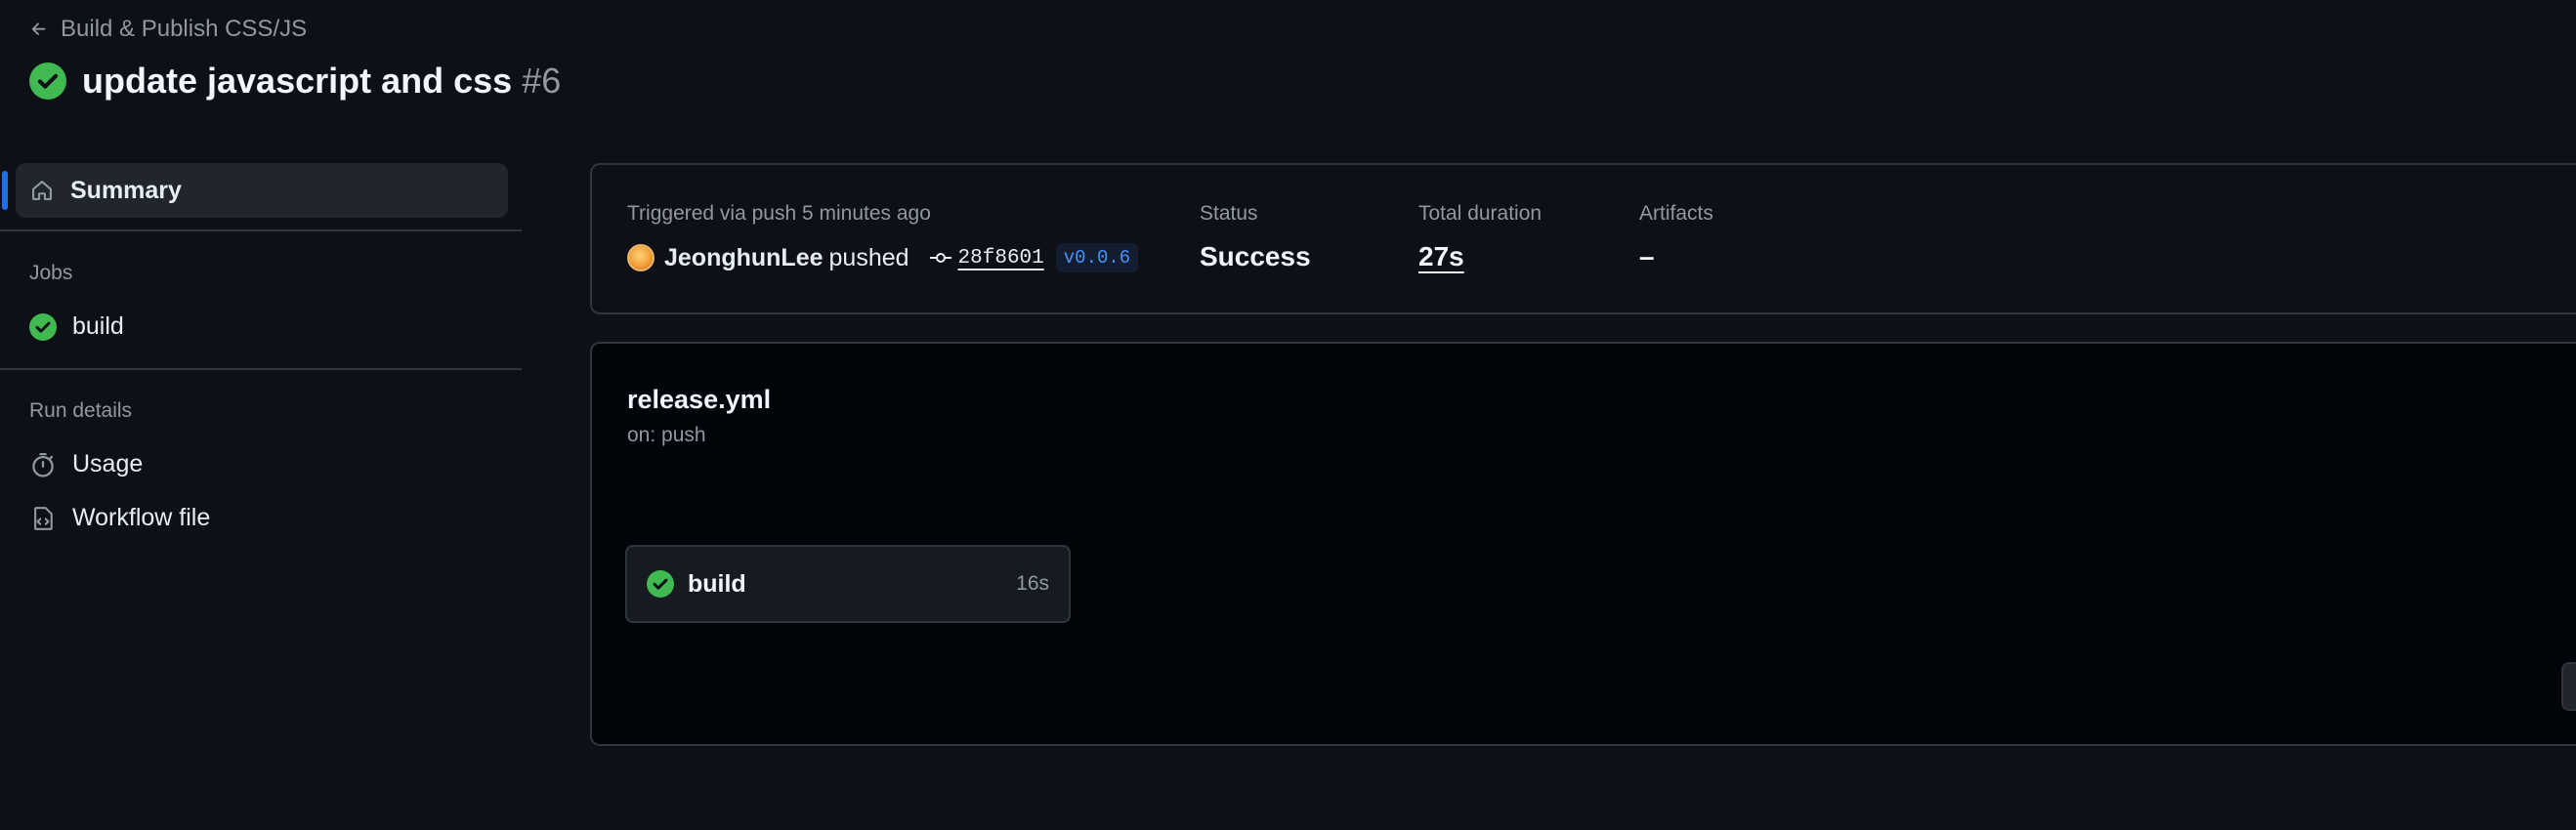  What do you see at coordinates (81, 410) in the screenshot?
I see `run-details-heading: Run details` at bounding box center [81, 410].